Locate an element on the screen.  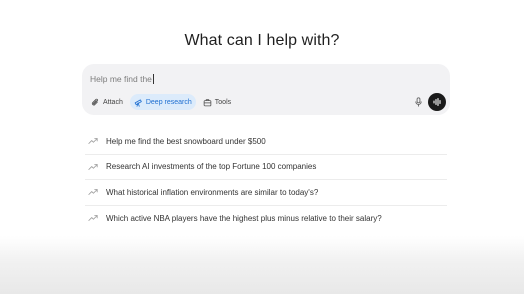
attach-button: Attach is located at coordinates (107, 102).